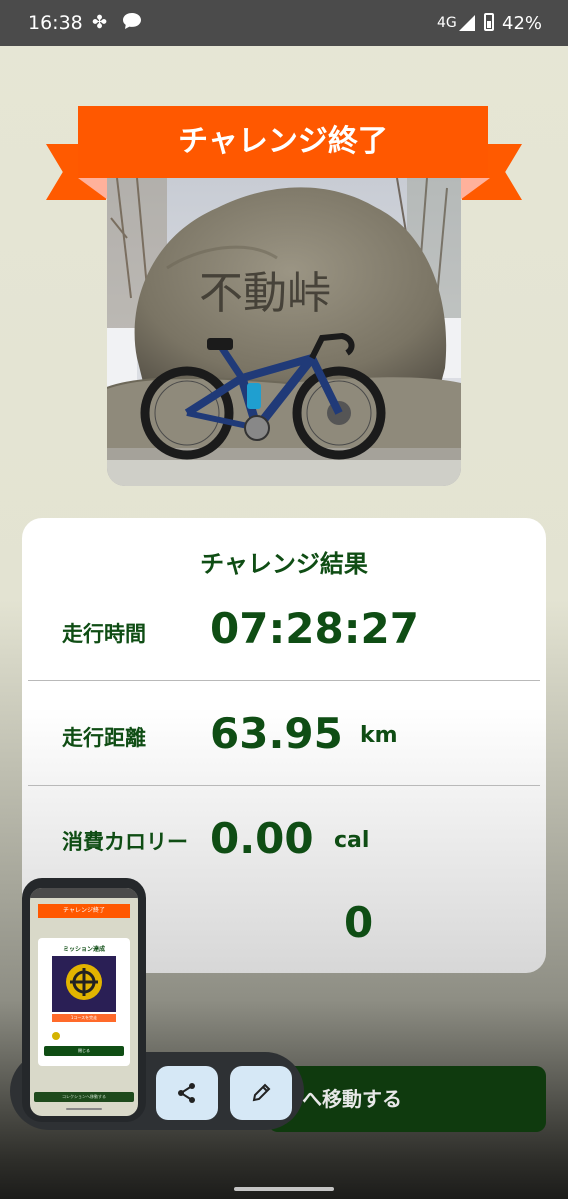 Image resolution: width=568 pixels, height=1199 pixels. I want to click on mini-close-button: 閉じる, so click(84, 1051).